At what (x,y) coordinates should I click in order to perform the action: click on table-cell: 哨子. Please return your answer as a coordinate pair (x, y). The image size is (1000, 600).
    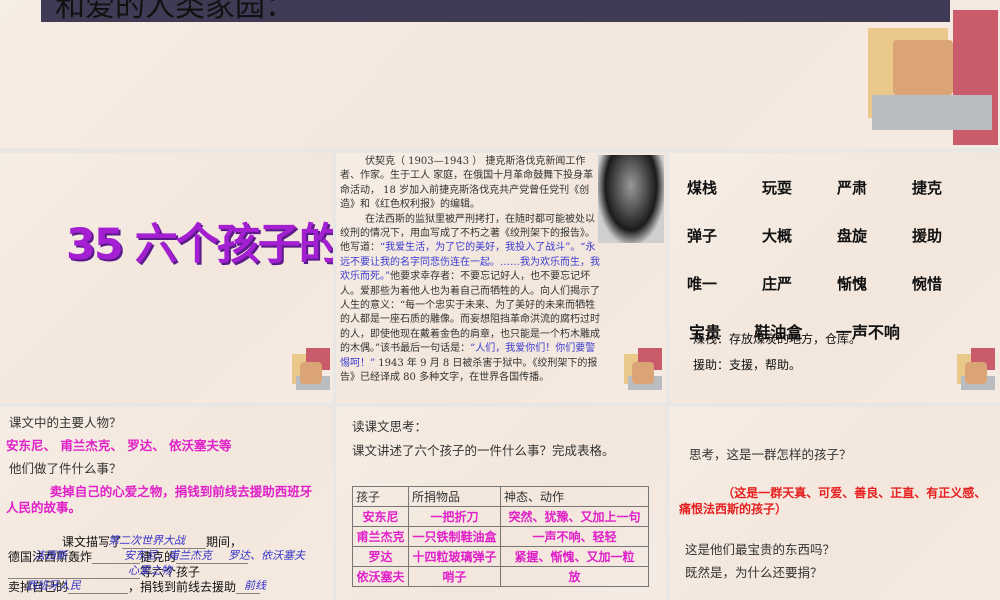
    Looking at the image, I should click on (454, 576).